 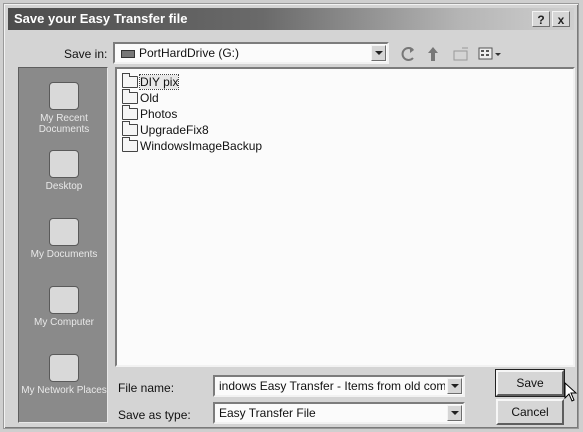 I want to click on up-one-level-icon, so click(x=433, y=54).